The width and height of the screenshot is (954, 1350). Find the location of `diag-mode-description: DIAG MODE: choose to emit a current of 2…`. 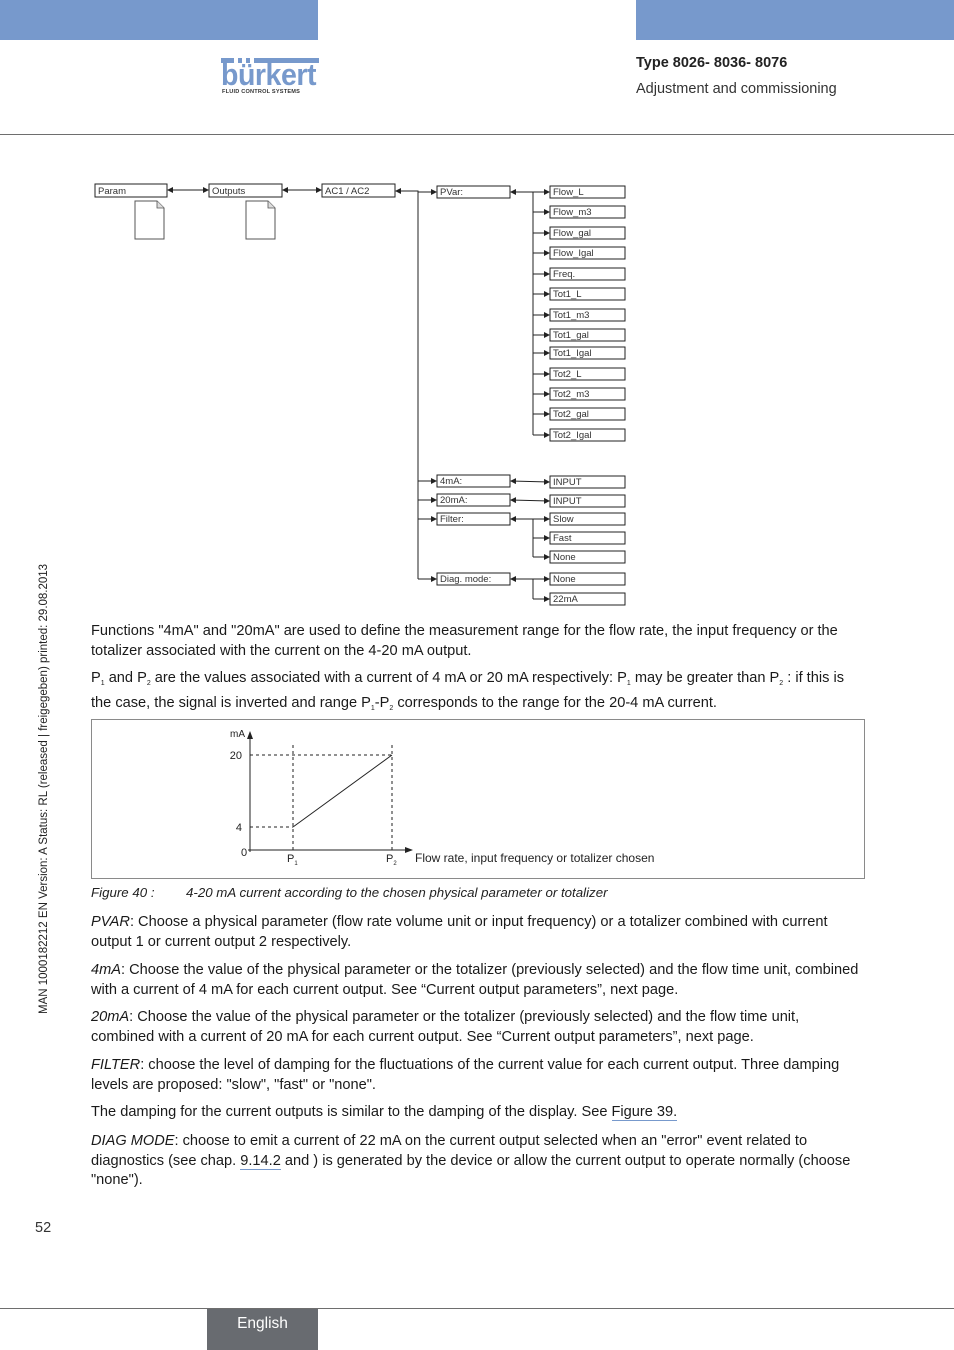

diag-mode-description: DIAG MODE: choose to emit a current of 2… is located at coordinates (471, 1160).